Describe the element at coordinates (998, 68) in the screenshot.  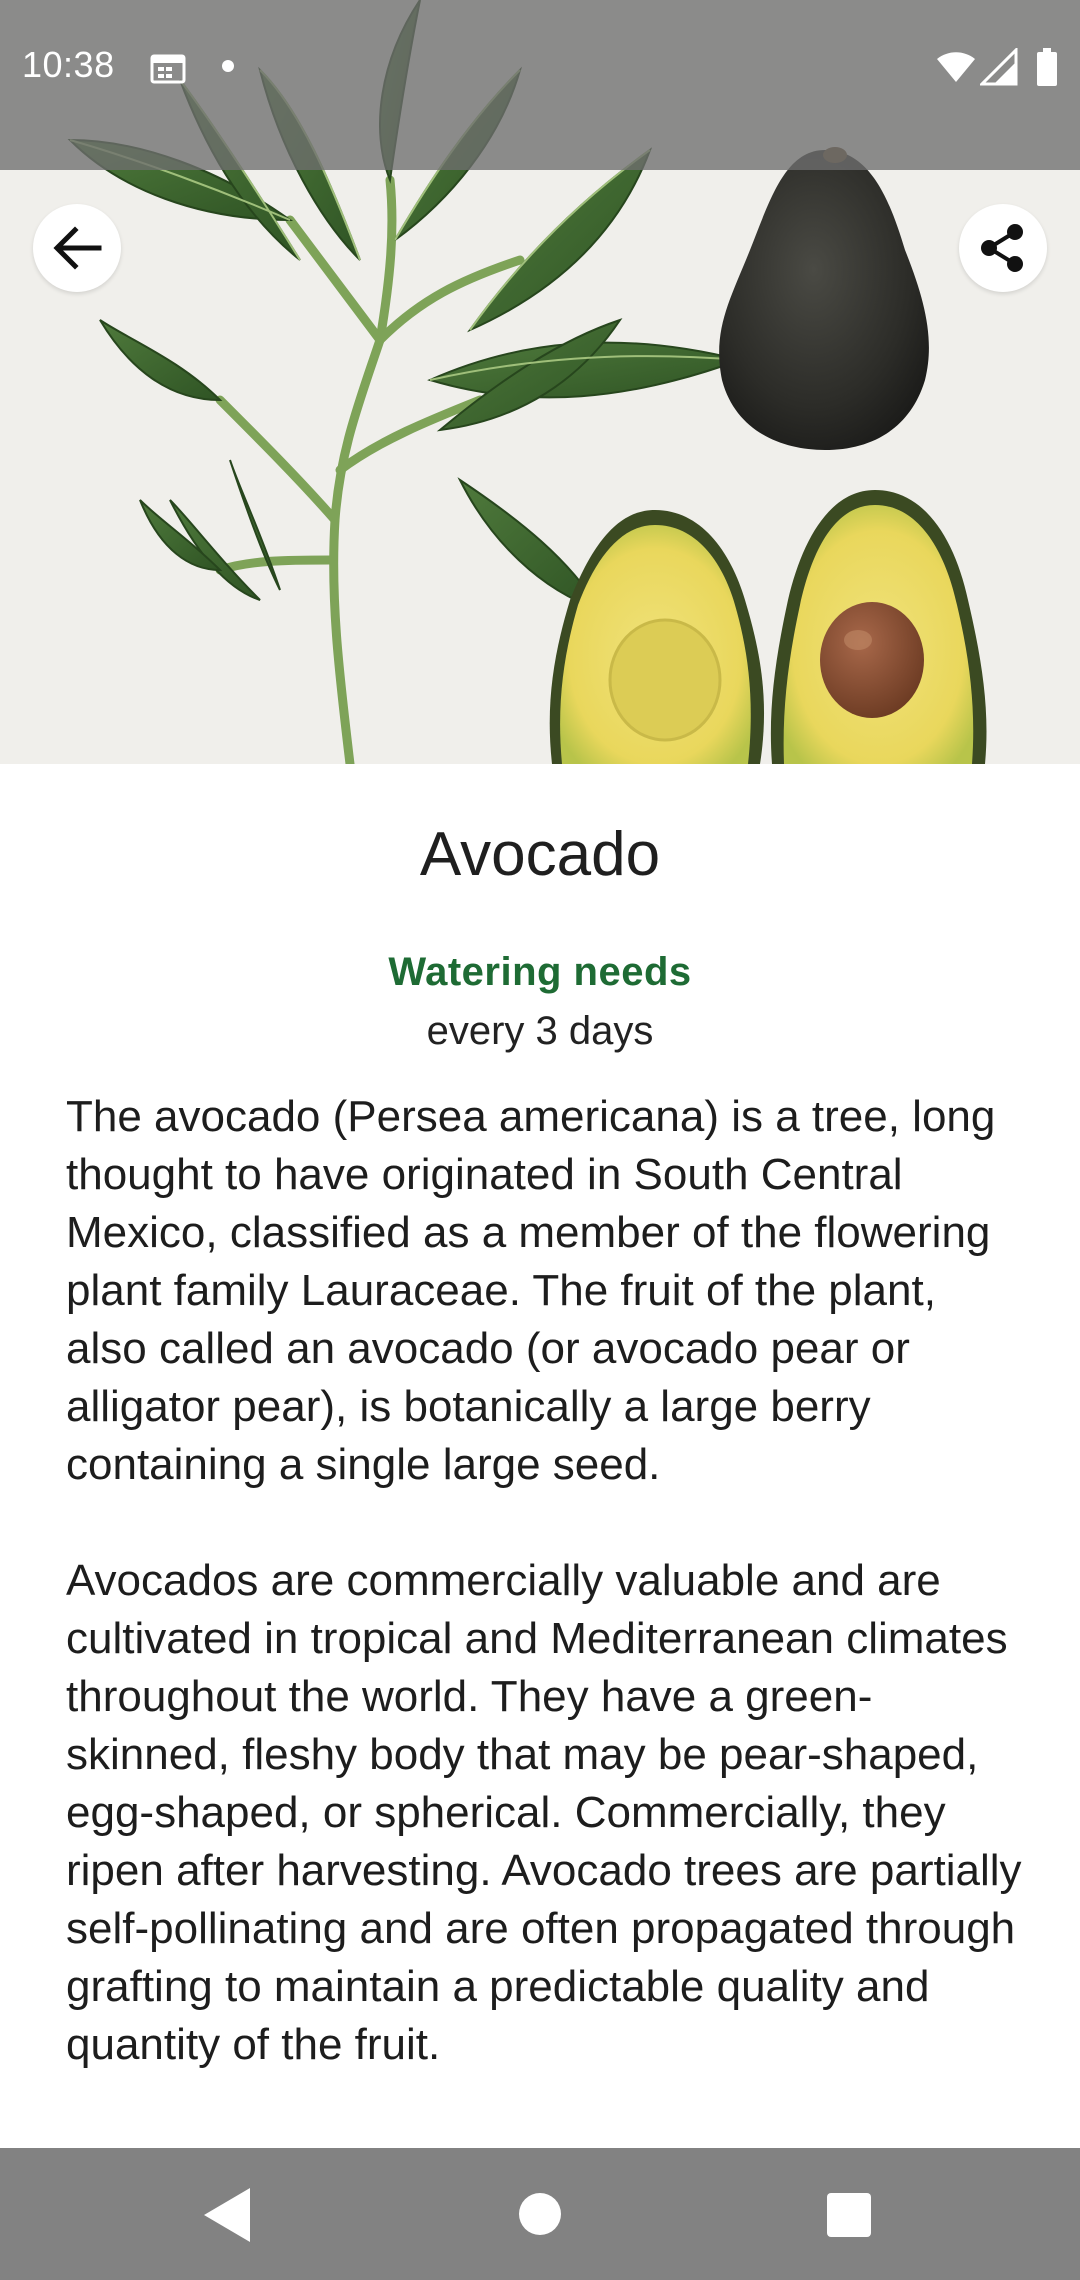
I see `cellular-signal-icon` at that location.